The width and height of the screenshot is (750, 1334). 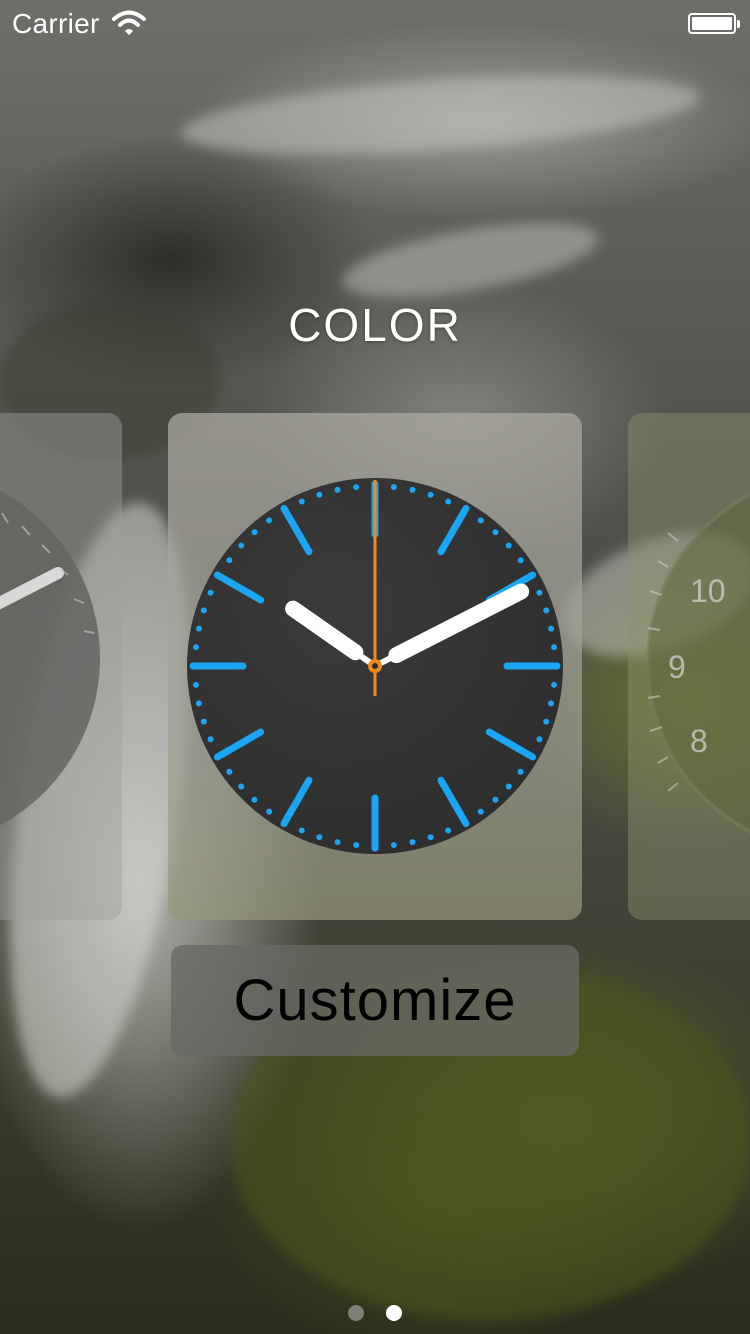 I want to click on analog-clock-face, so click(x=375, y=666).